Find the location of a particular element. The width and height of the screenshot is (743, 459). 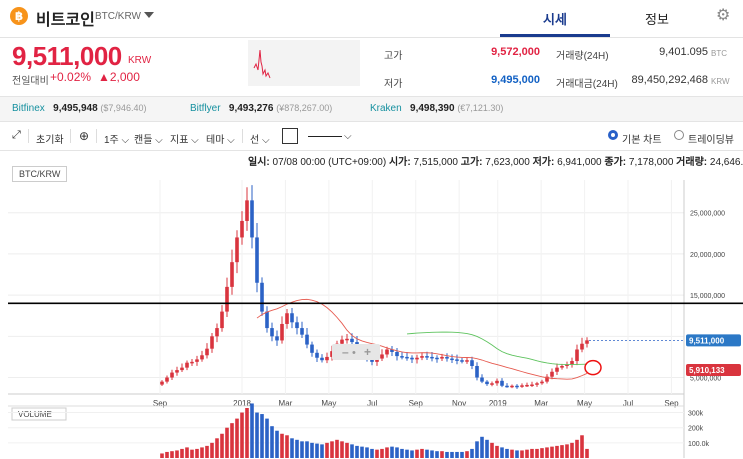

tradingview-label: 트레이딩뷰 is located at coordinates (711, 138).